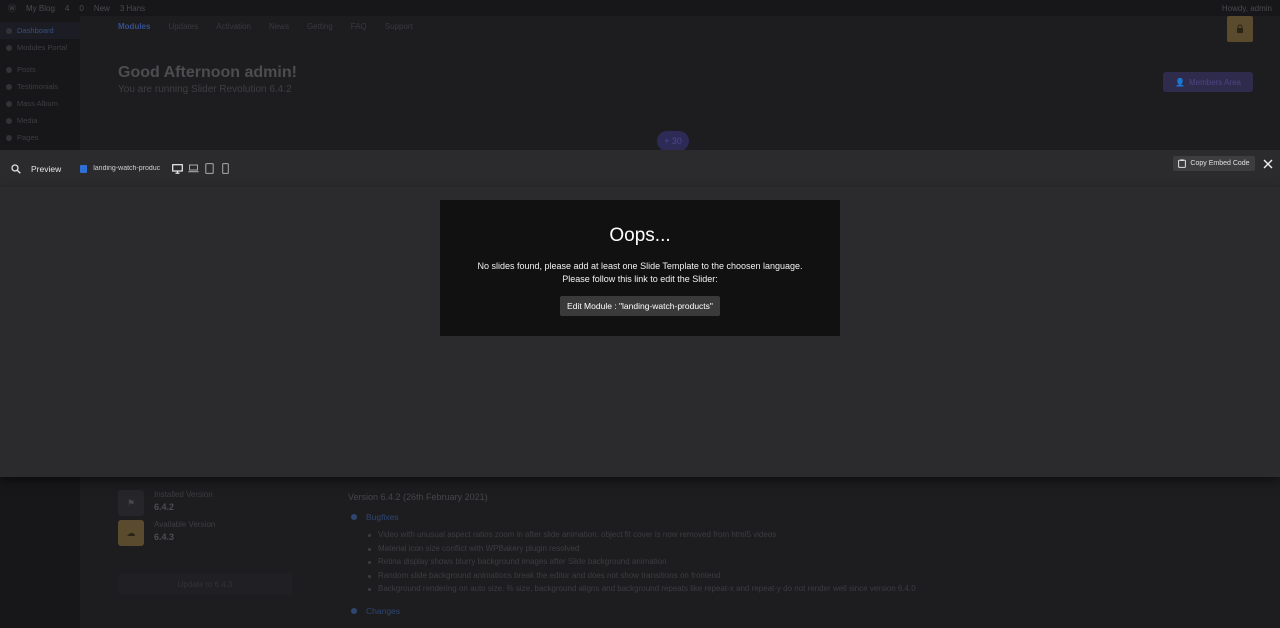 The height and width of the screenshot is (628, 1280). Describe the element at coordinates (1180, 82) in the screenshot. I see `user-icon: 👤` at that location.